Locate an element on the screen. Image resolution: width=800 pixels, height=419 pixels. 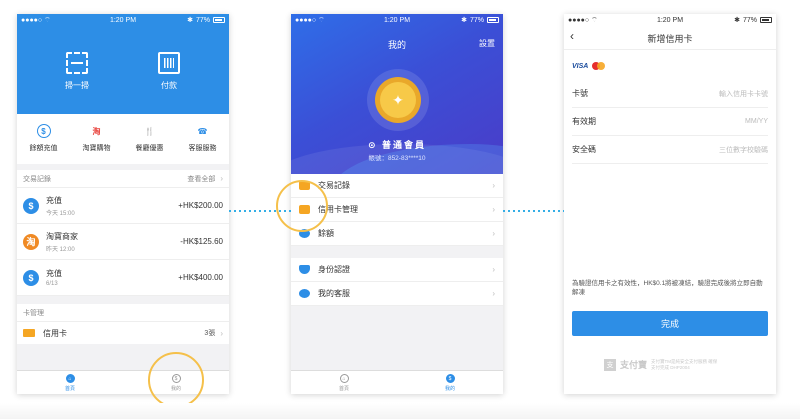
back-chevron-icon: ‹ is located at coordinates (572, 36).